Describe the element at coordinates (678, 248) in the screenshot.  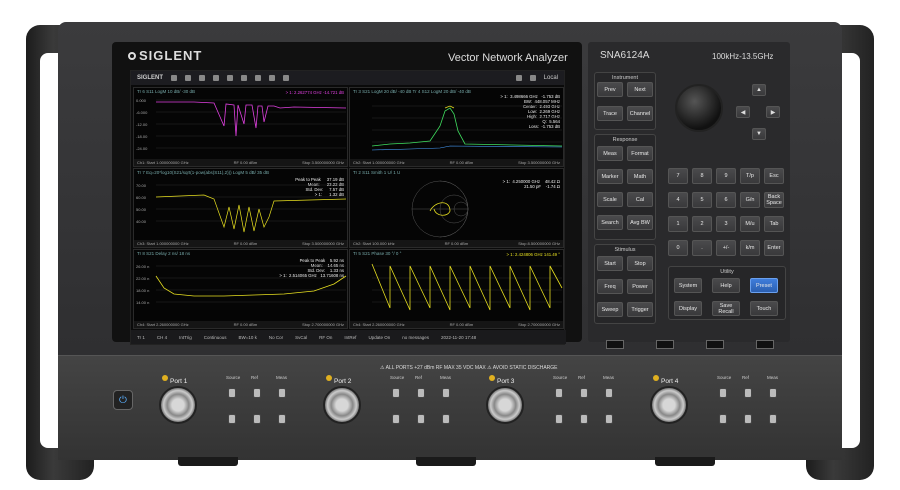
I see `key-zero: 0` at that location.